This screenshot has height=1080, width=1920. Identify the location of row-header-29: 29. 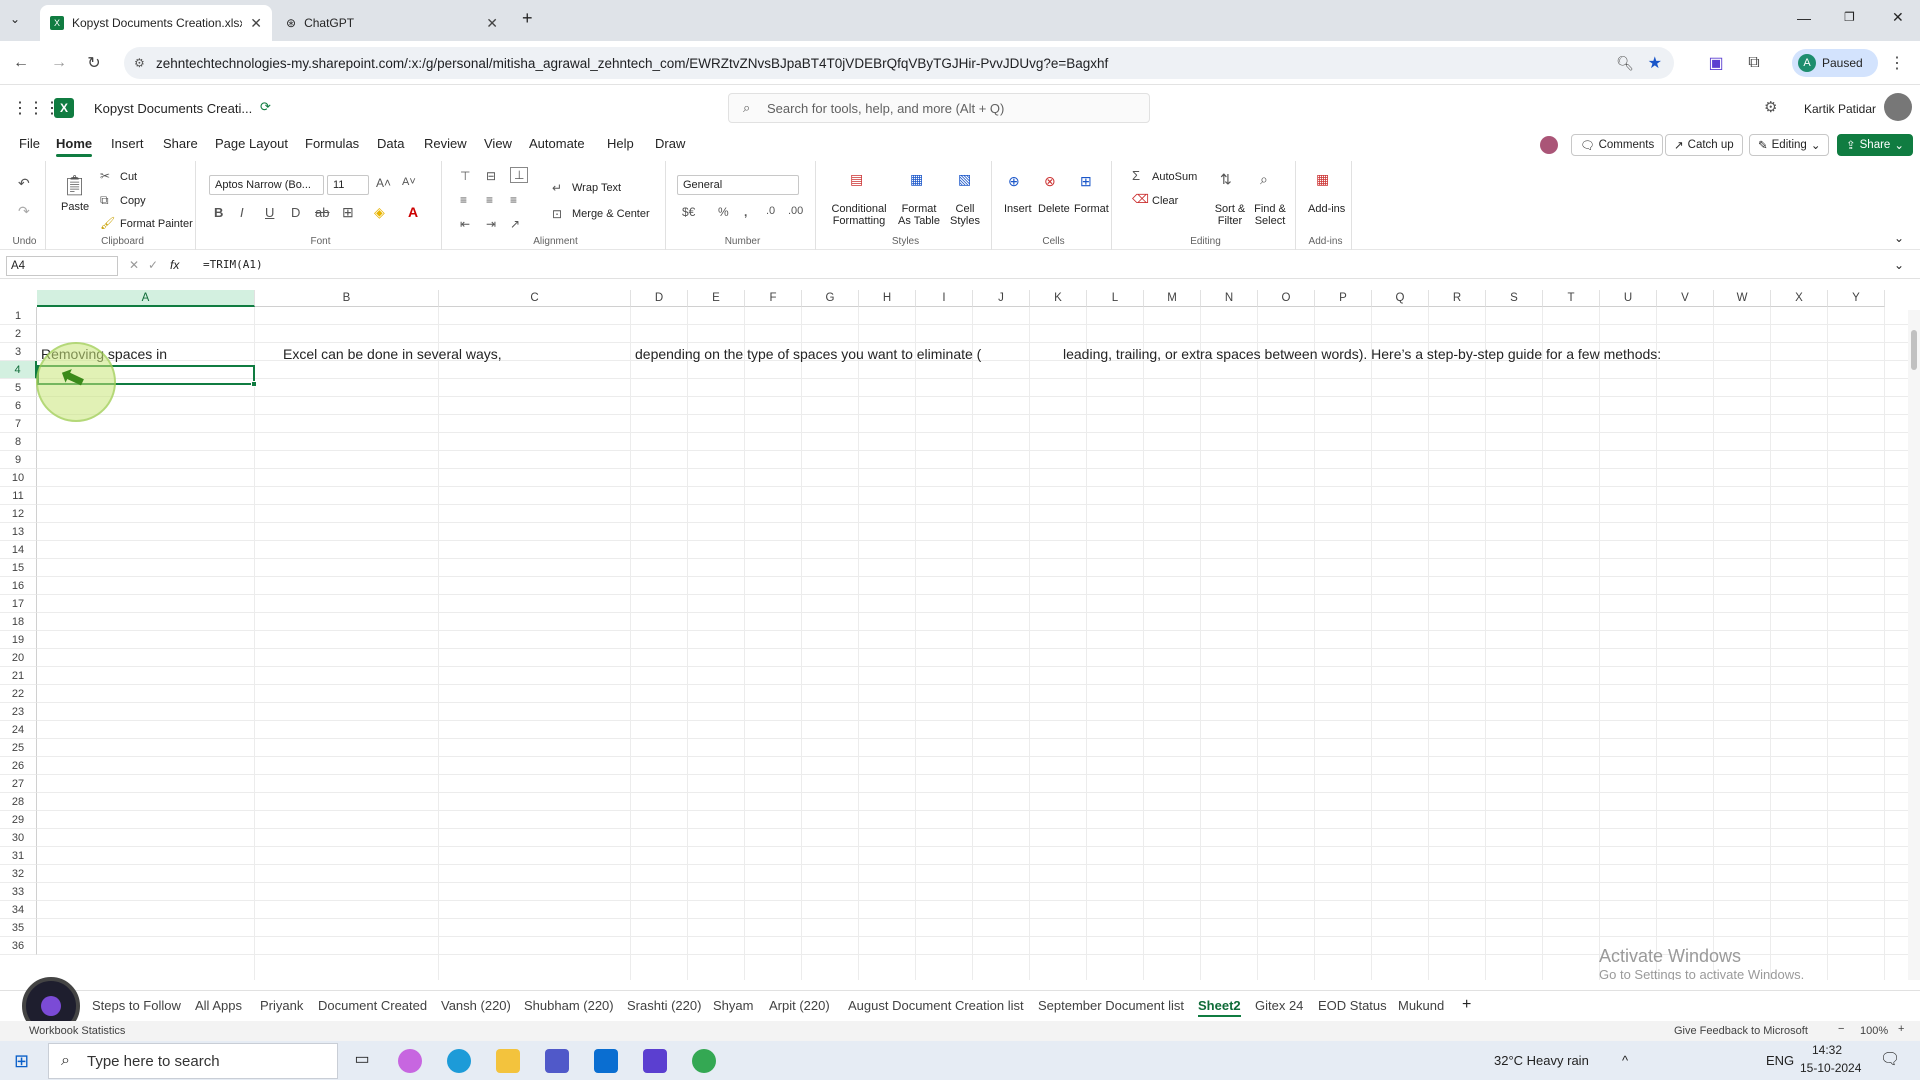
(18, 820).